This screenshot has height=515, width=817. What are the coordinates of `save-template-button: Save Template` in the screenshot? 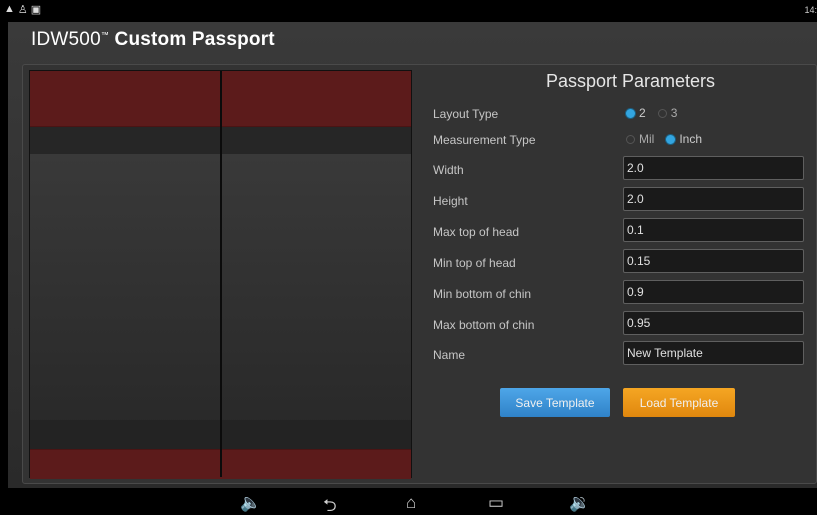 It's located at (555, 402).